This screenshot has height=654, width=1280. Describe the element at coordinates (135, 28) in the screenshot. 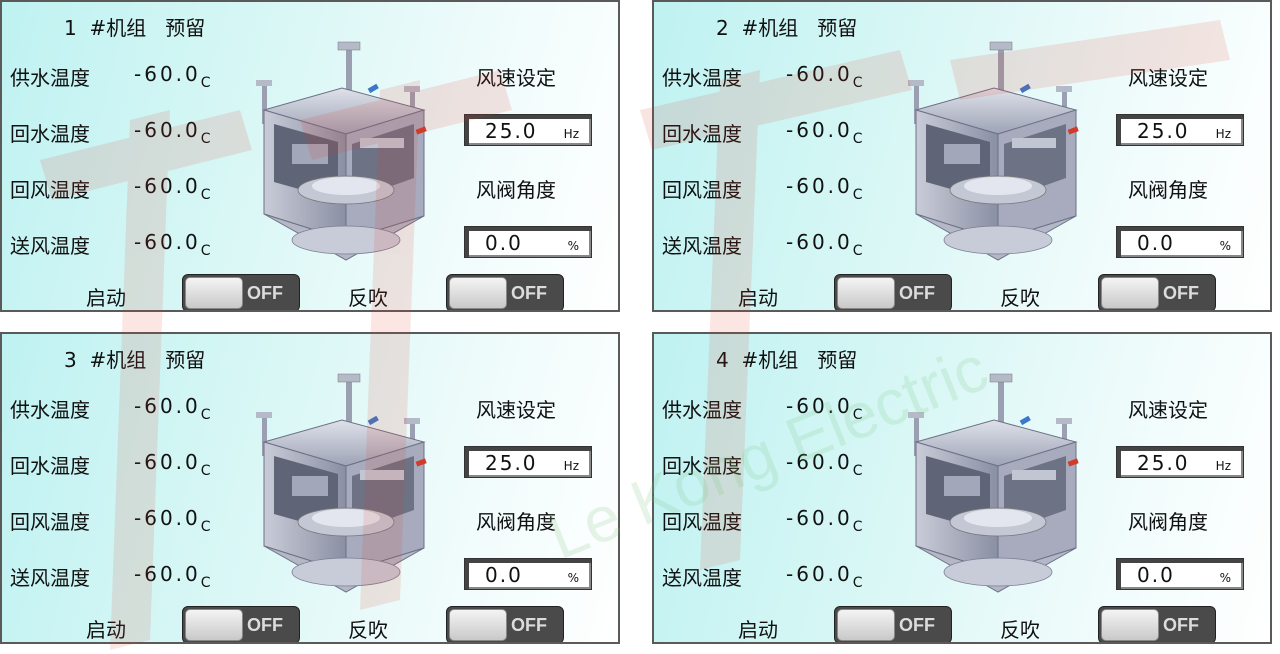

I see `unit-title: 1 #机组 预留` at that location.